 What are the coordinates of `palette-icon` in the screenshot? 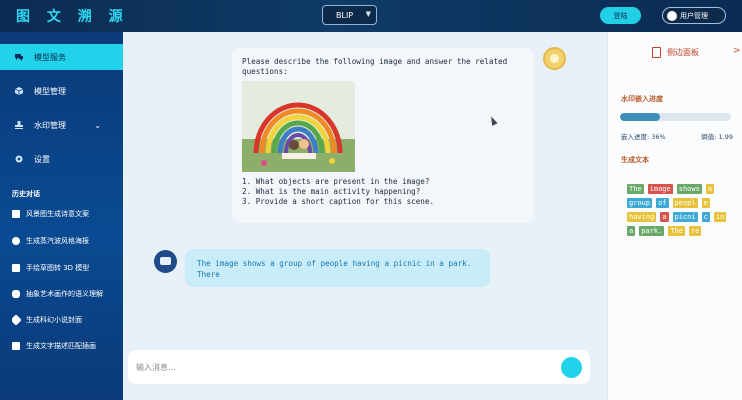 It's located at (16, 241).